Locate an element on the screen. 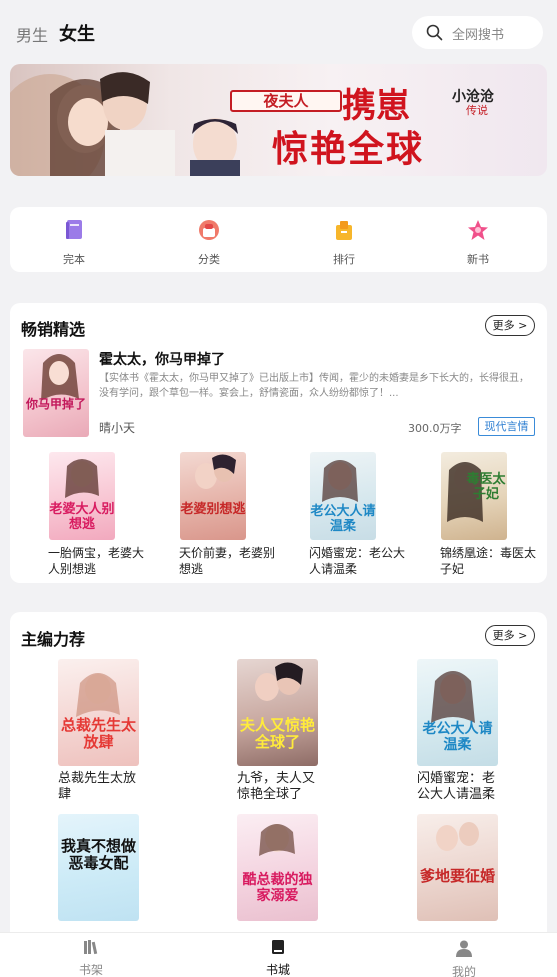 Image resolution: width=557 pixels, height=977 pixels. section-title: 畅销精选 is located at coordinates (53, 329).